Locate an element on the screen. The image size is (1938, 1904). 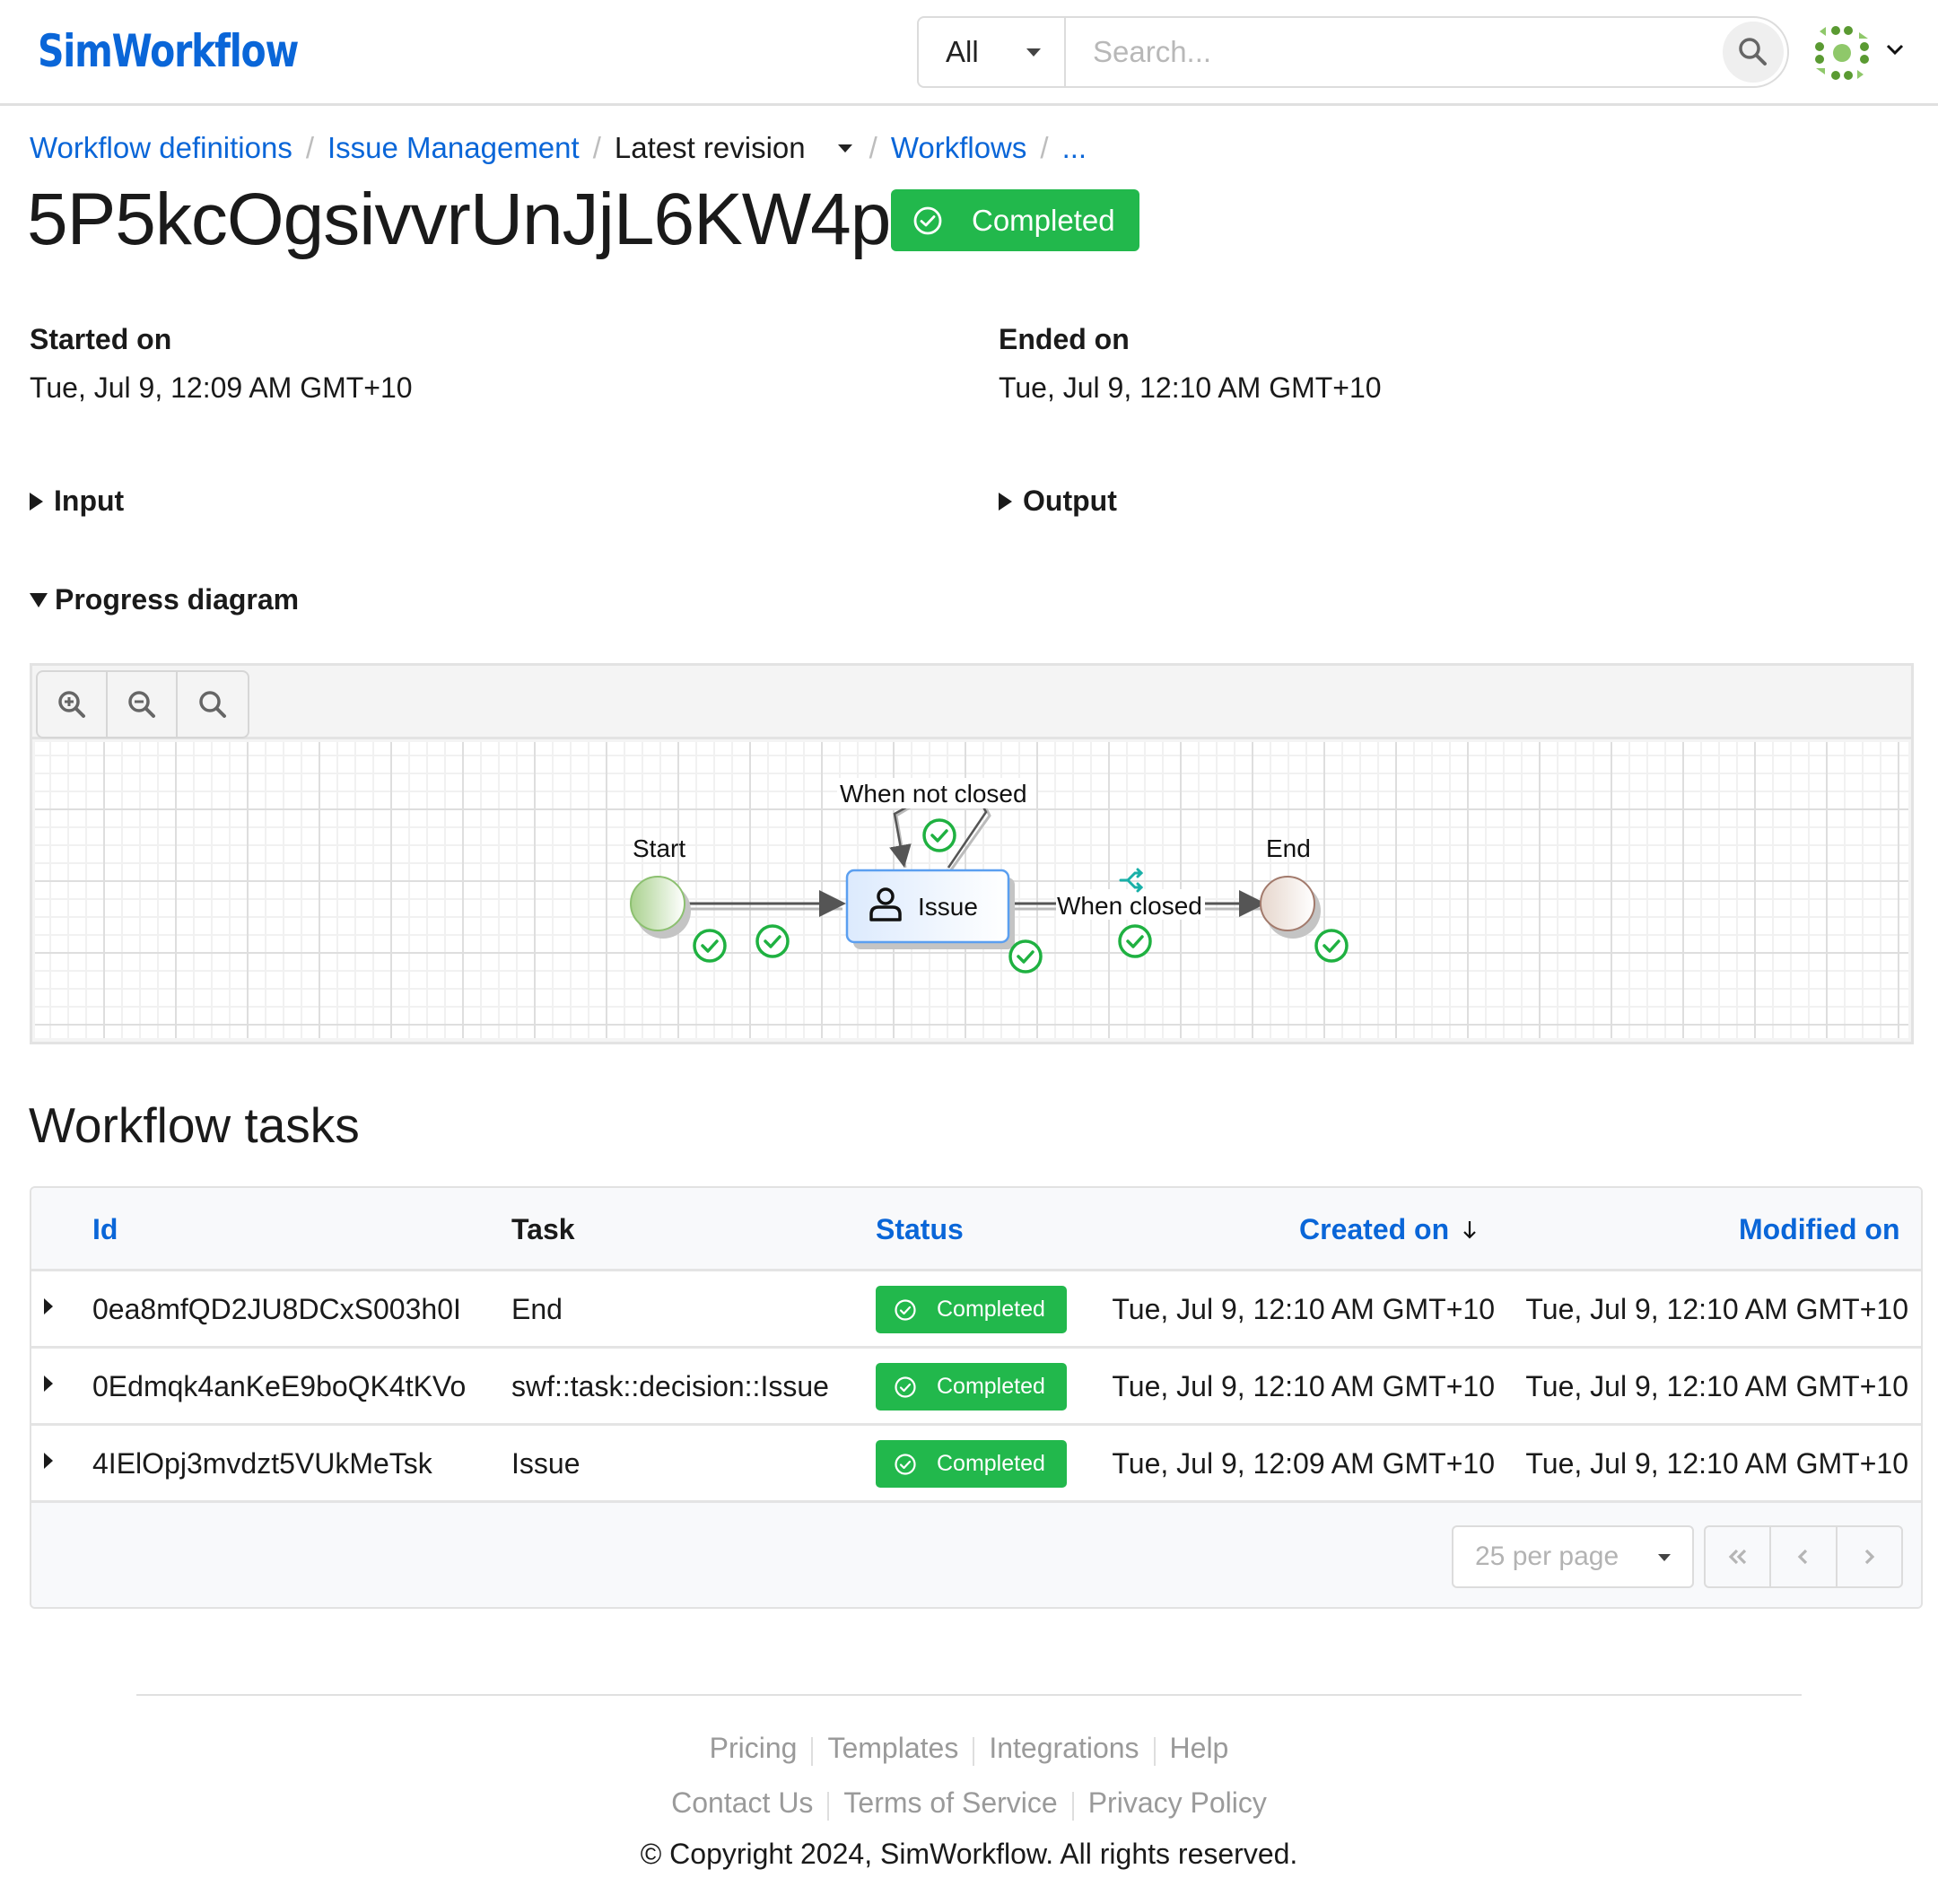
progress-diagram-toggle: Progress diagram is located at coordinates (164, 600).